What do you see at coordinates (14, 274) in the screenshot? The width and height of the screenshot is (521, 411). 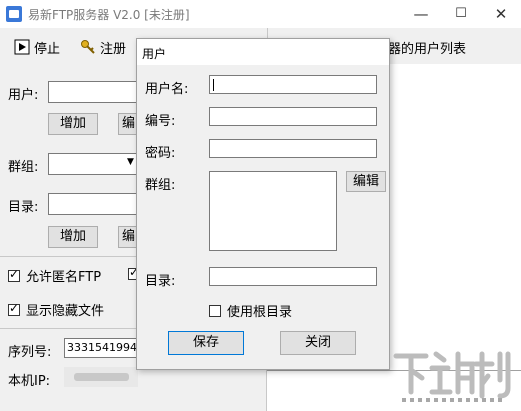 I see `allow-anon-checkbox` at bounding box center [14, 274].